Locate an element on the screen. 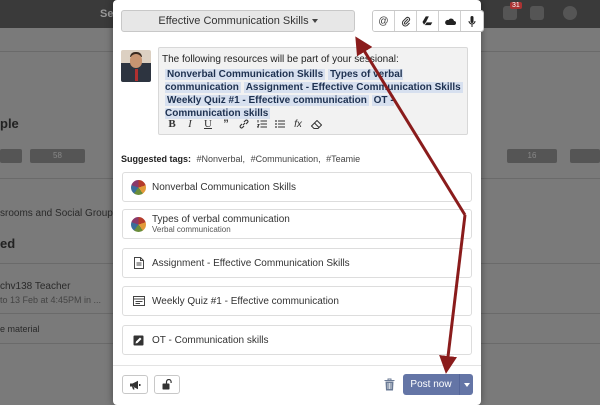 The width and height of the screenshot is (600, 405). formatting-toolbar: B I U ” fx is located at coordinates (244, 124).